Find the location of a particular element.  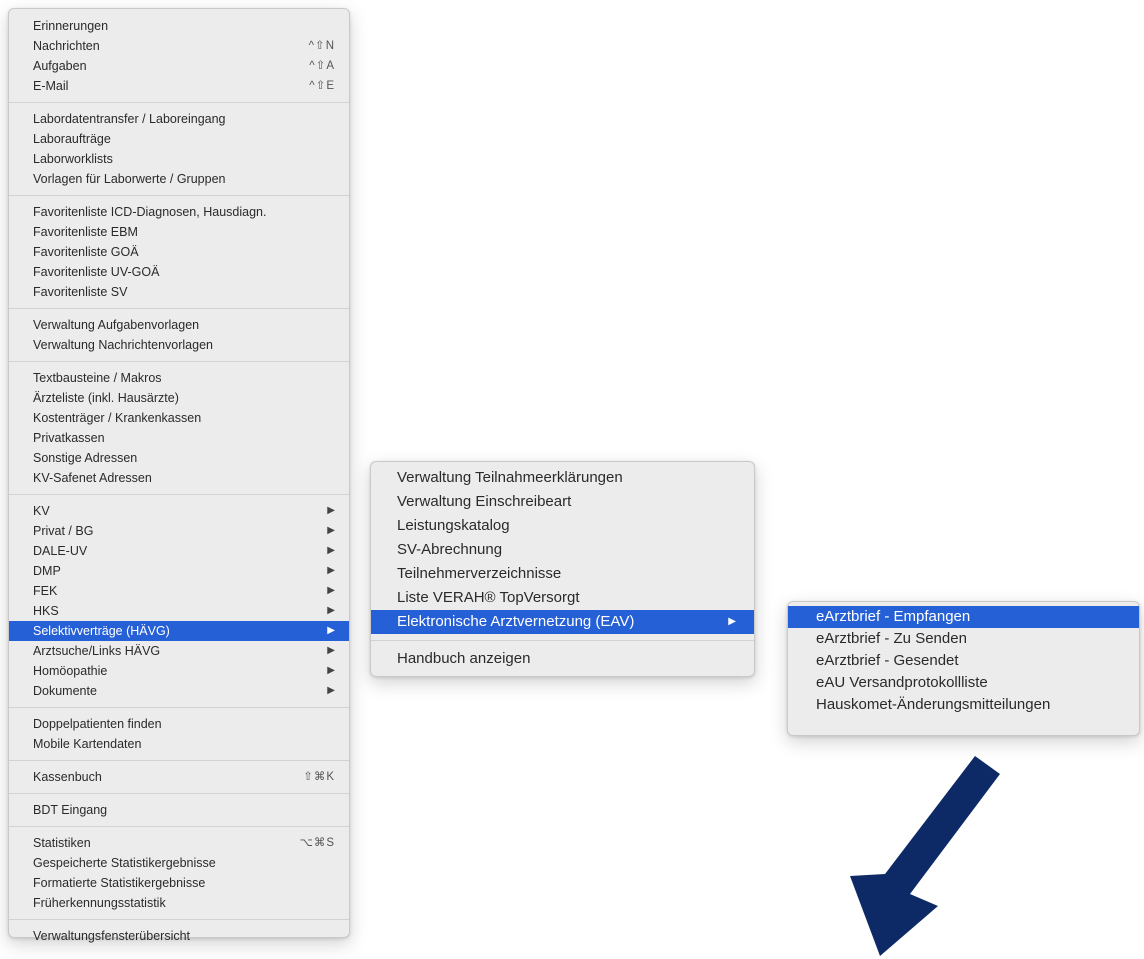

menu-item-label: E-Mail is located at coordinates (51, 86).